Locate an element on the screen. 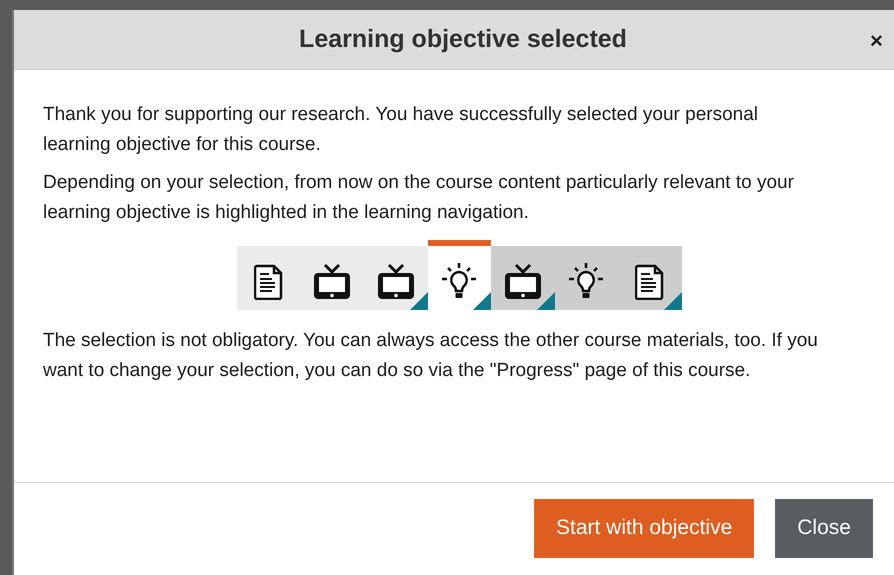 This screenshot has width=894, height=575. start-button: Start with objective is located at coordinates (644, 528).